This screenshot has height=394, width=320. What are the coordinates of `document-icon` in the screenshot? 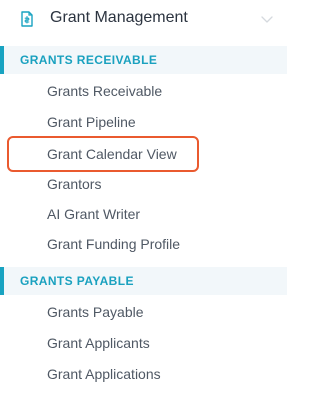 It's located at (27, 19).